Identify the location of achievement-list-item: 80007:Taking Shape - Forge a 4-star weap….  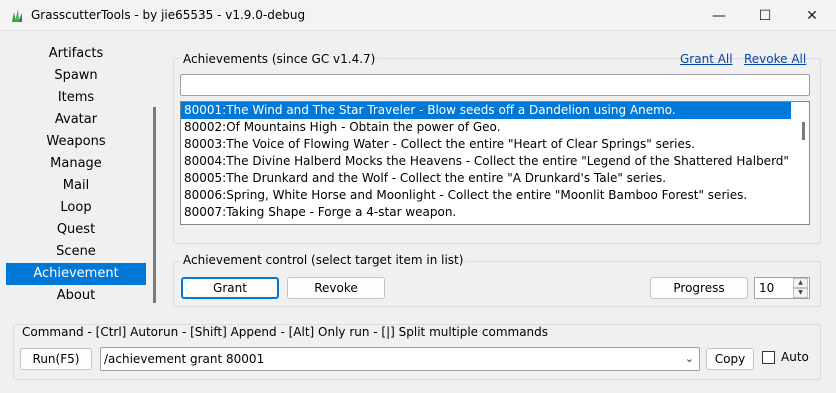
(486, 212).